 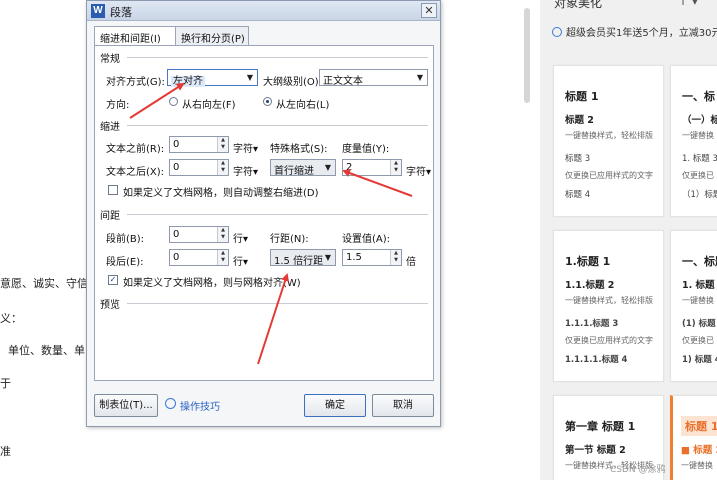 What do you see at coordinates (638, 470) in the screenshot?
I see `watermark: CSDN @涂鸦` at bounding box center [638, 470].